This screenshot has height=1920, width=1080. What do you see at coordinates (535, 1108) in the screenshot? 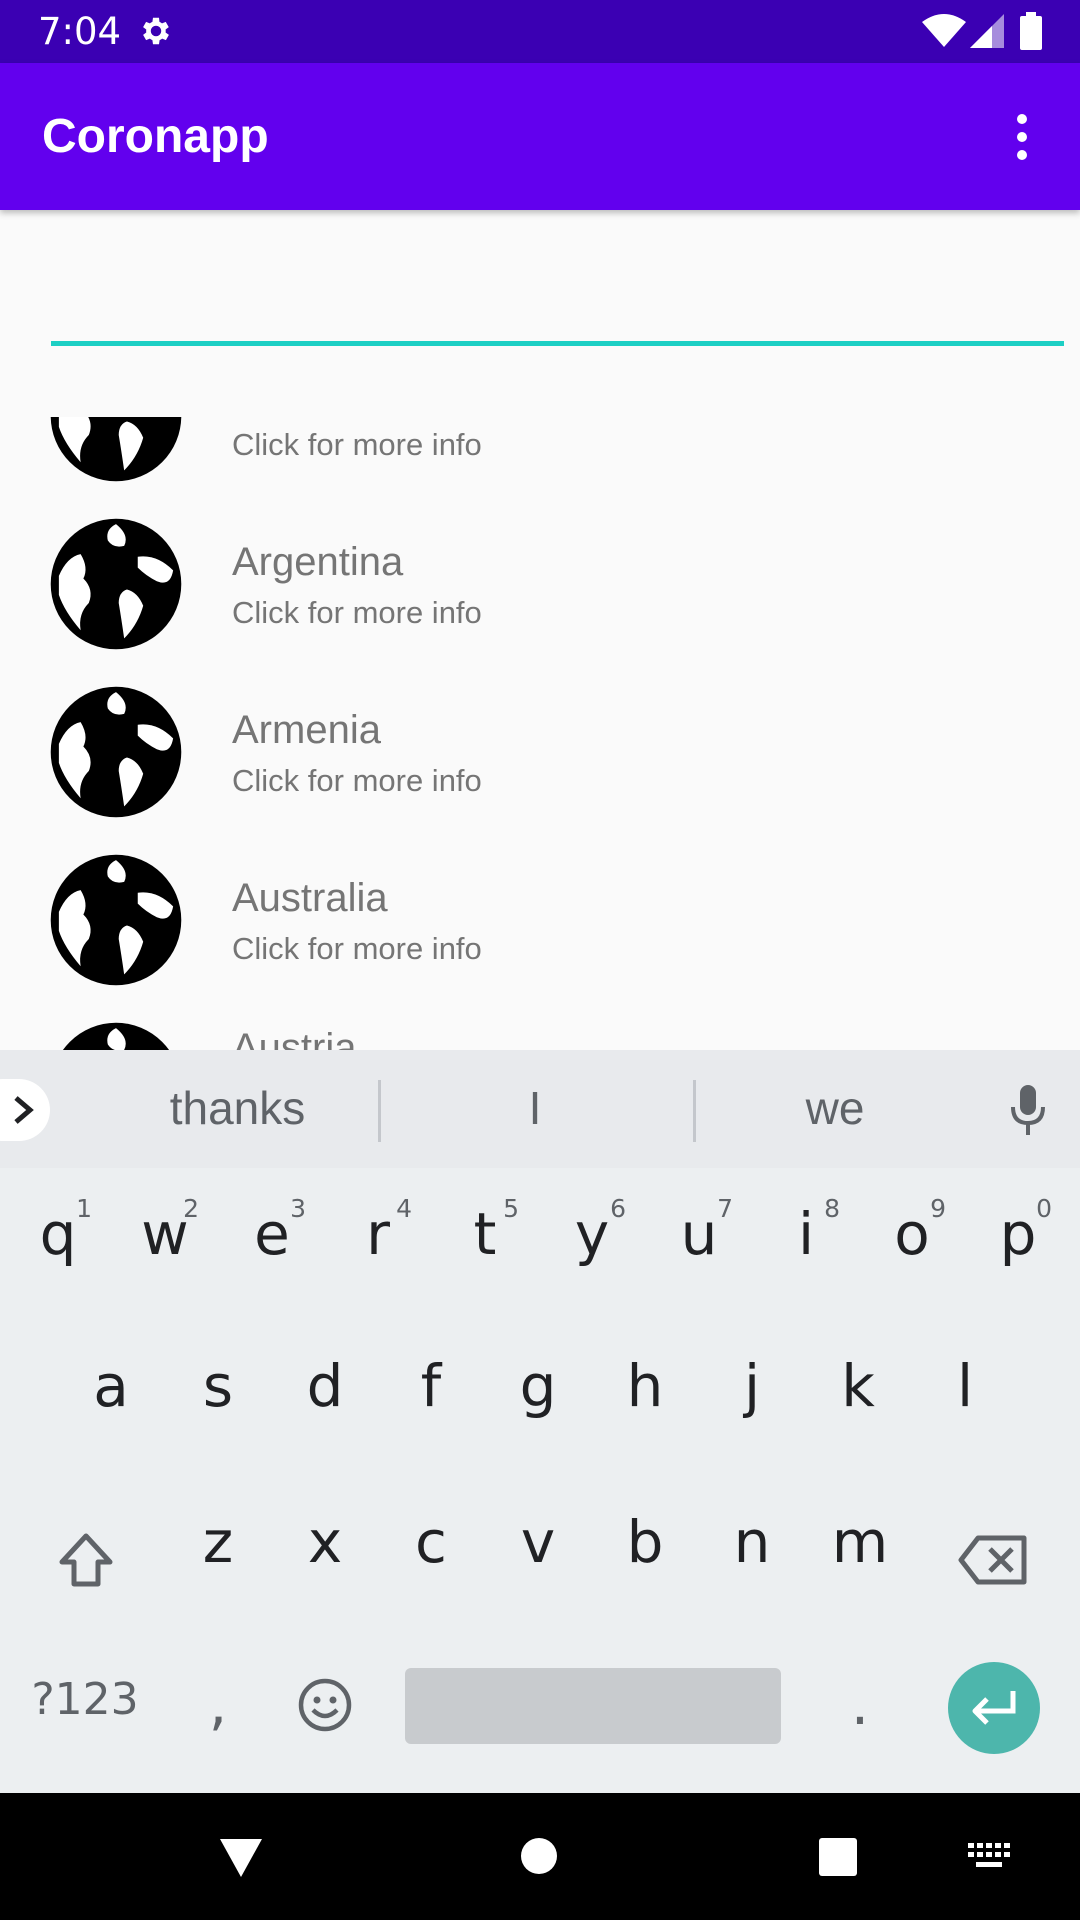
I see `suggestion-2: I` at bounding box center [535, 1108].